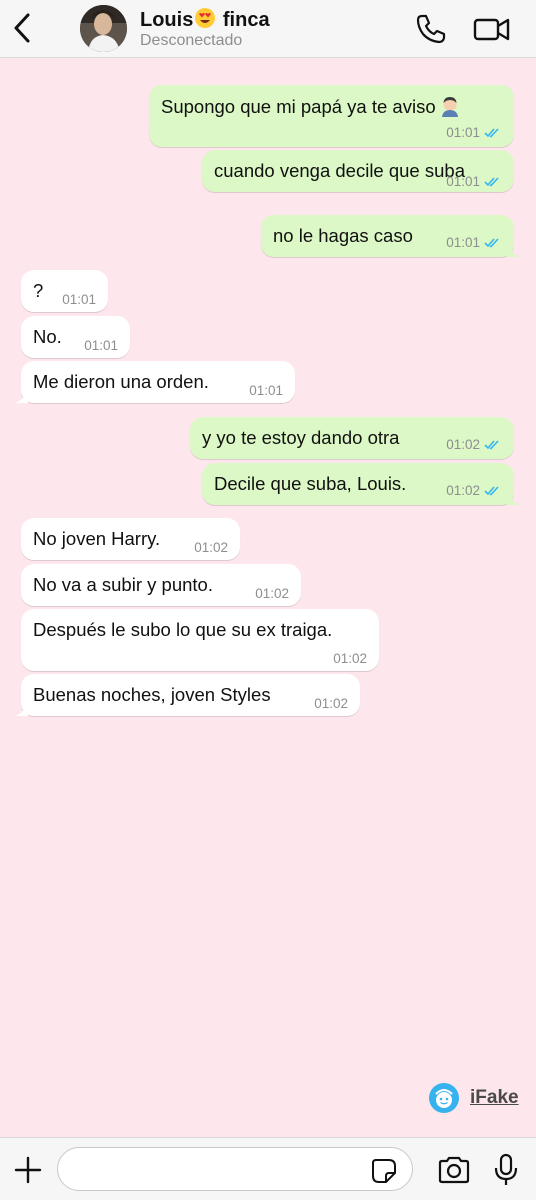 The width and height of the screenshot is (536, 1200). I want to click on message-text: cuando venga decile que suba, so click(339, 170).